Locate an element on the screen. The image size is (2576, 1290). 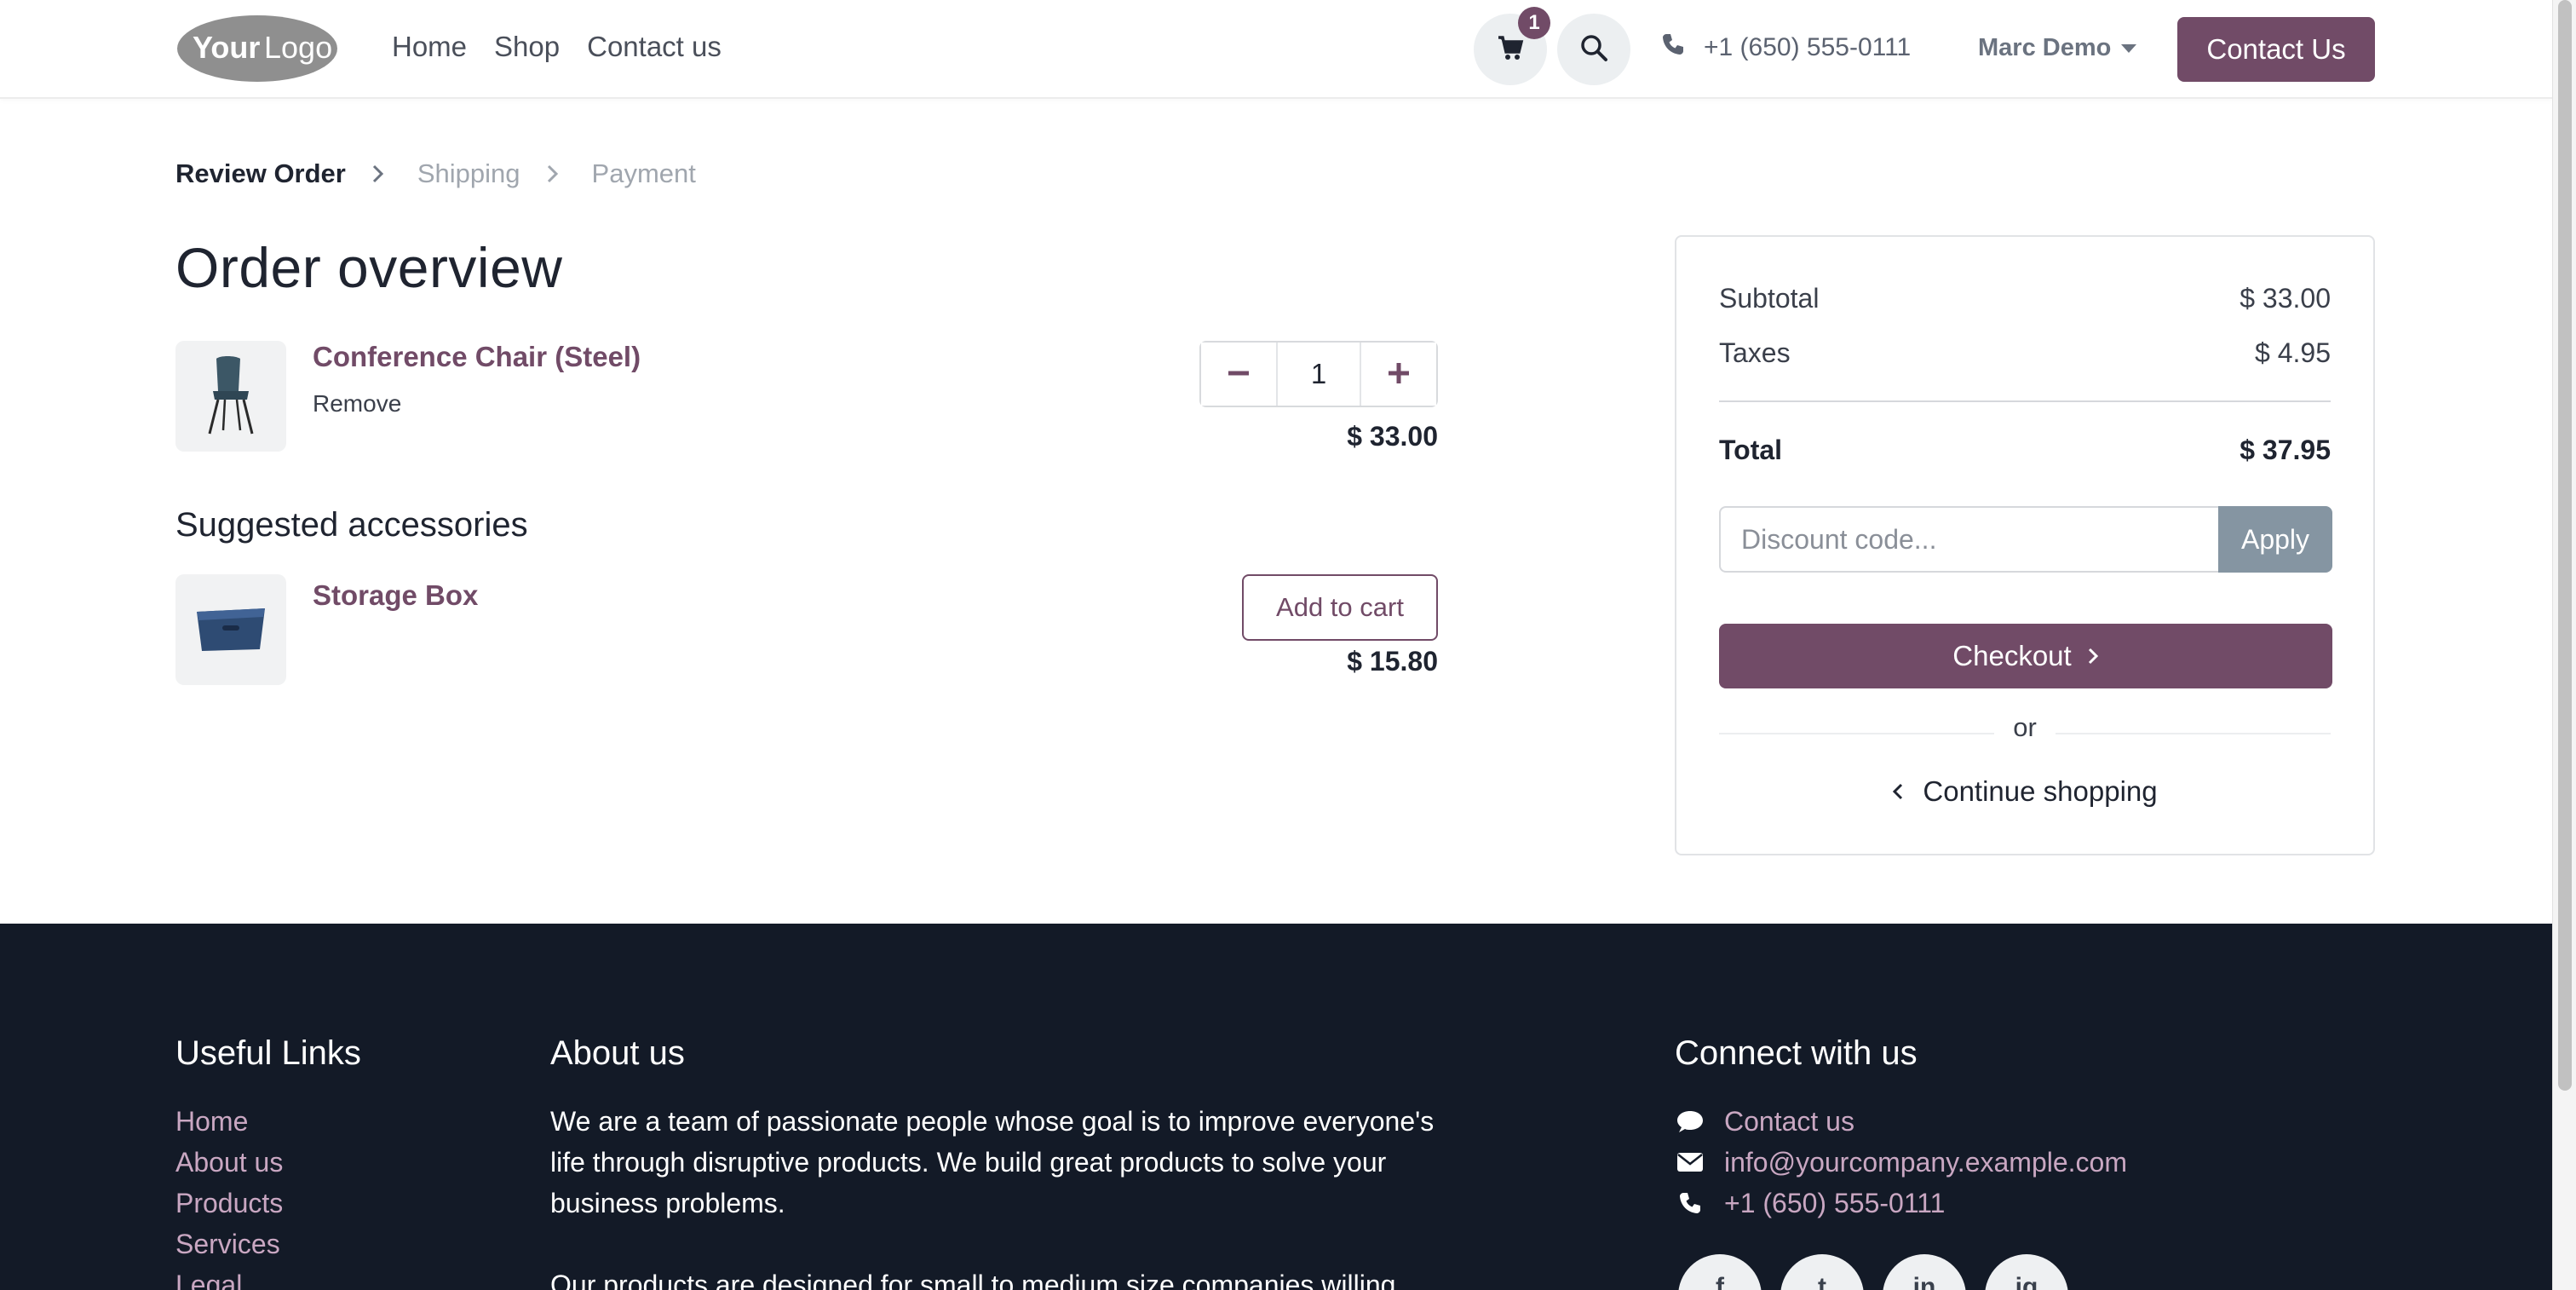
storage-box-icon is located at coordinates (231, 630).